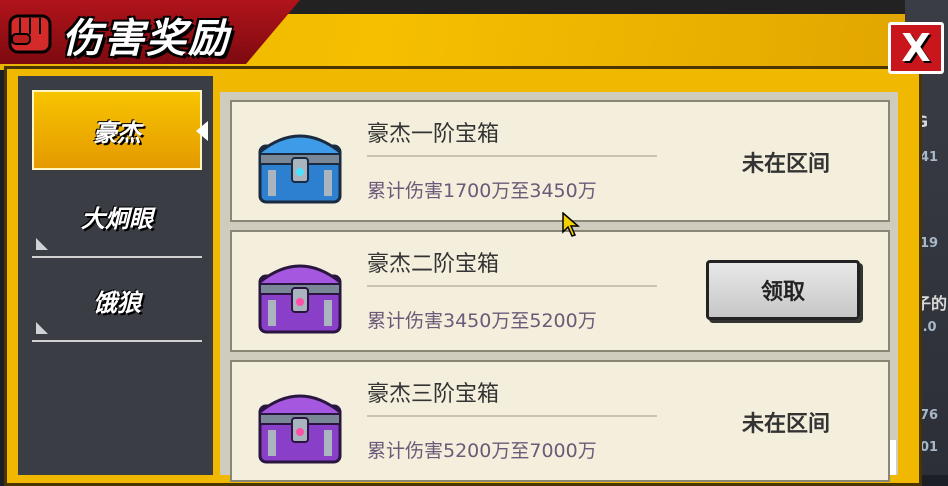 The height and width of the screenshot is (486, 948). I want to click on reward-name: 豪杰二阶宝箱, so click(433, 264).